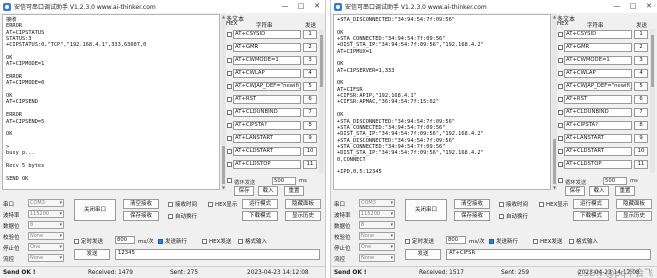 The height and width of the screenshot is (278, 657). What do you see at coordinates (472, 204) in the screenshot?
I see `clear-receive-button: 清空接收` at bounding box center [472, 204].